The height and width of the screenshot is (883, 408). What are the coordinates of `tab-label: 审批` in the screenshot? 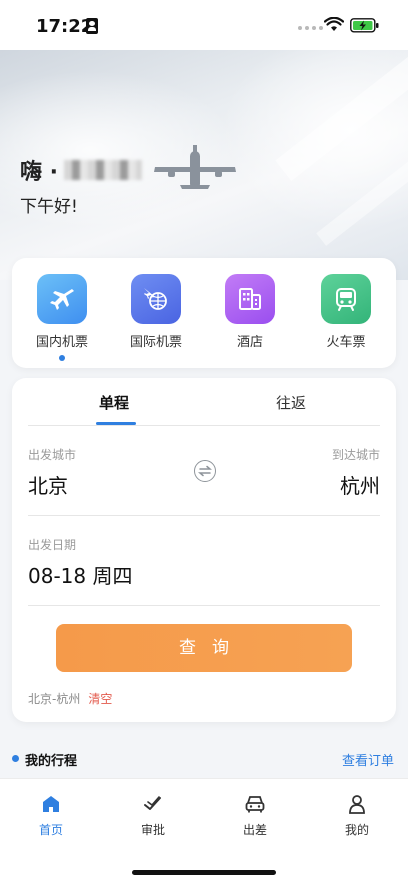 It's located at (152, 830).